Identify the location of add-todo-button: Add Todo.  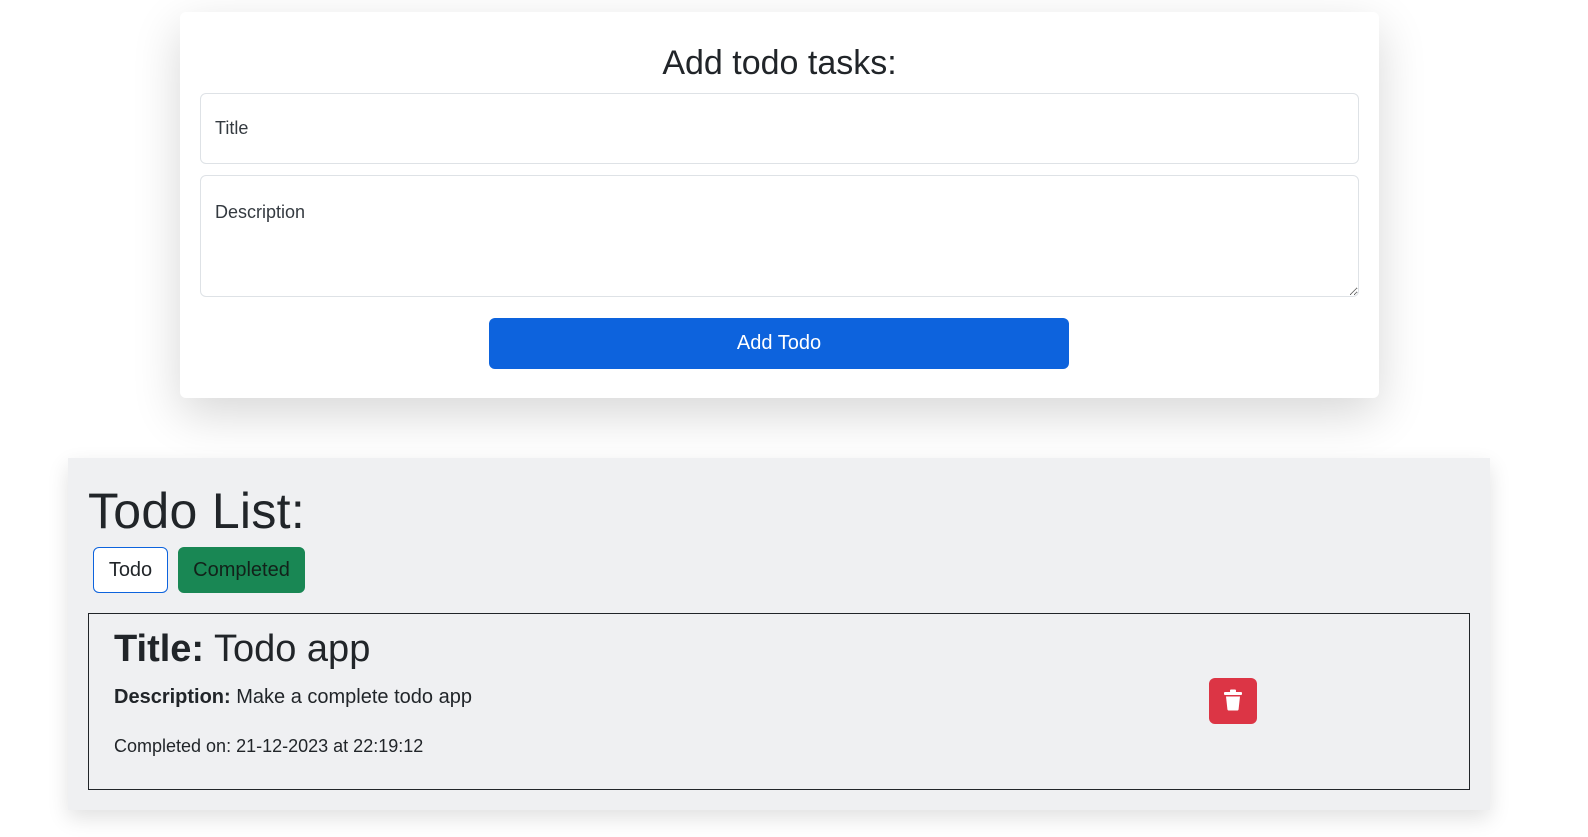
(779, 343).